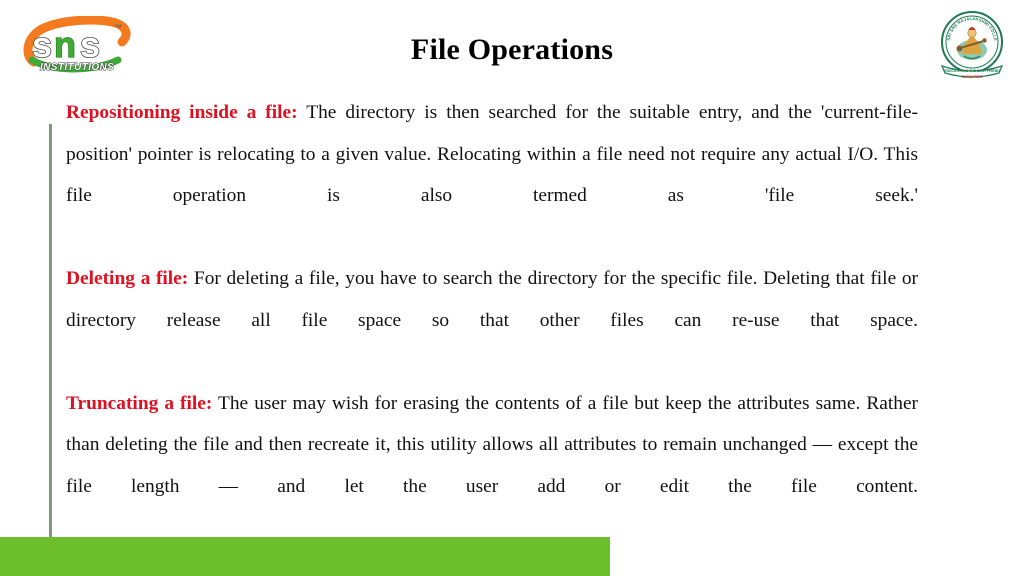  What do you see at coordinates (972, 77) in the screenshot?
I see `svg-text: COIMBATORE` at bounding box center [972, 77].